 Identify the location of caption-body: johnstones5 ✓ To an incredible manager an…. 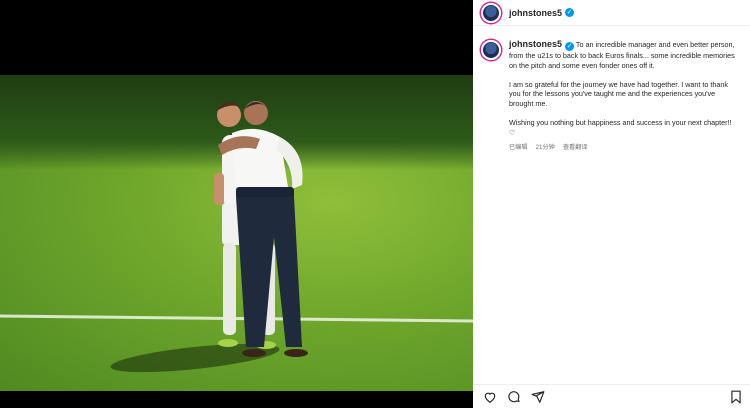
(623, 96).